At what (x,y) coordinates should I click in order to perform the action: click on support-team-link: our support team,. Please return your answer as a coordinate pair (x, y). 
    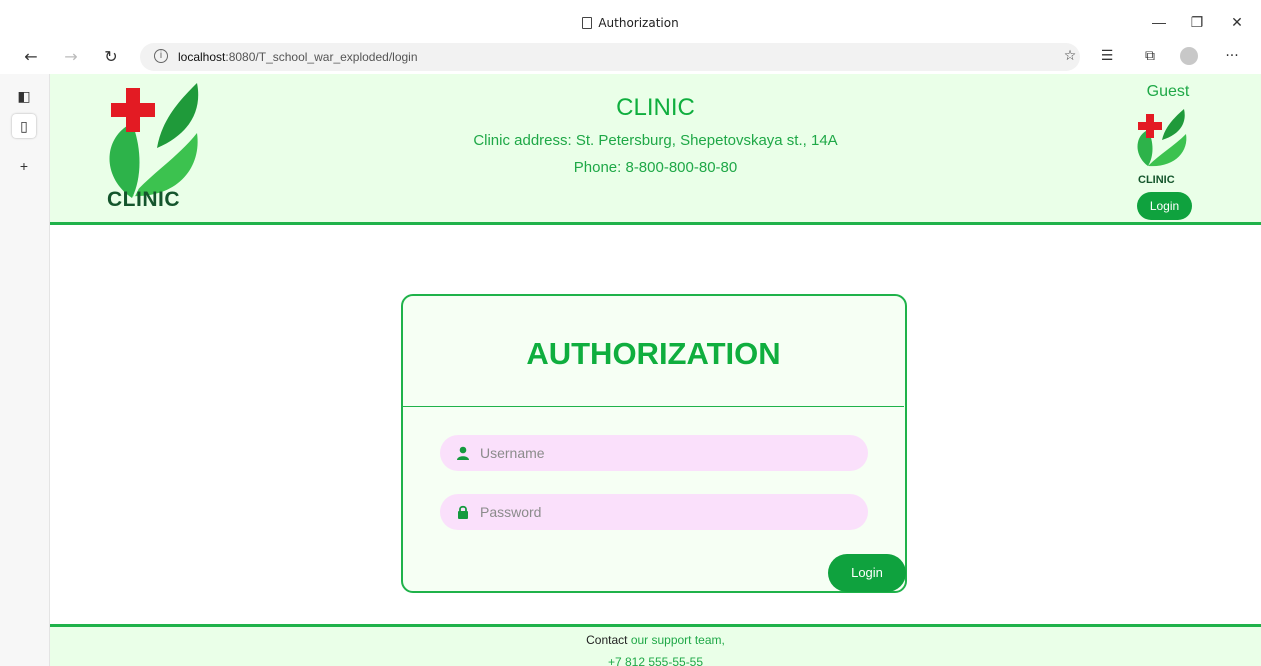
    Looking at the image, I should click on (678, 640).